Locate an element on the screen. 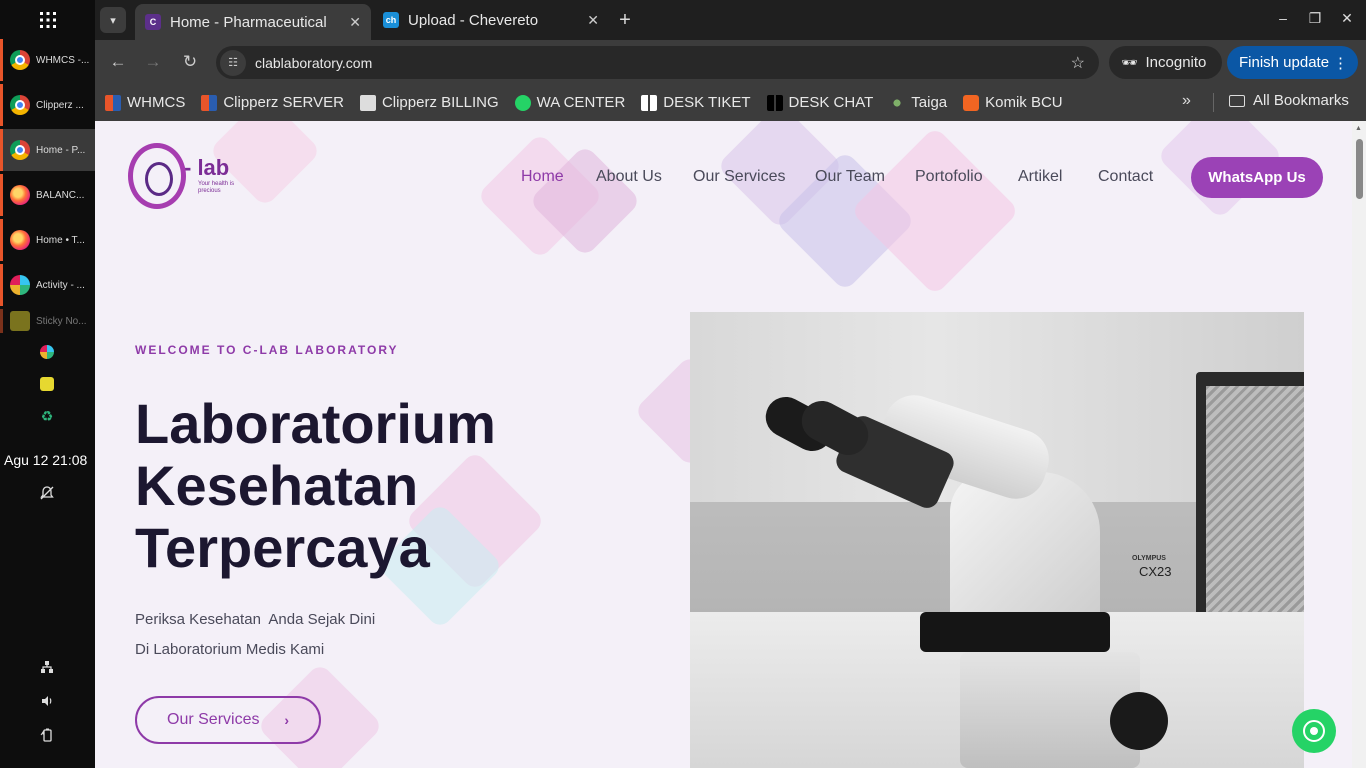 The height and width of the screenshot is (768, 1366). battery-icon is located at coordinates (47, 735).